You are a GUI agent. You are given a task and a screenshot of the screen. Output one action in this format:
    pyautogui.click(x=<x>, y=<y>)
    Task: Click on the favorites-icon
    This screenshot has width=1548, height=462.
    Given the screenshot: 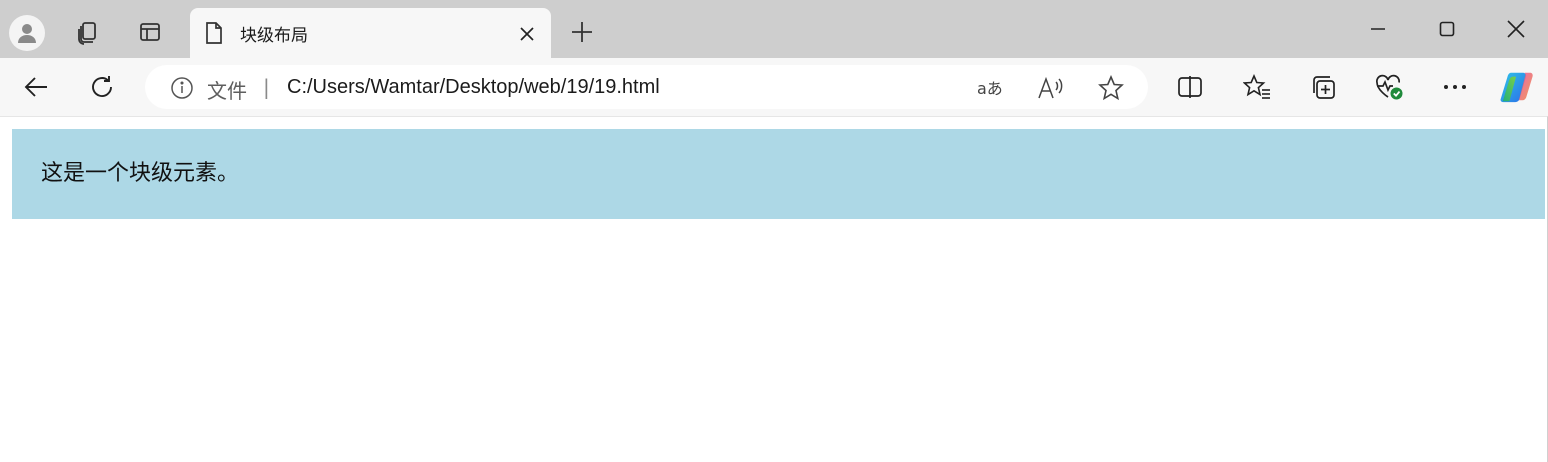 What is the action you would take?
    pyautogui.click(x=1257, y=87)
    